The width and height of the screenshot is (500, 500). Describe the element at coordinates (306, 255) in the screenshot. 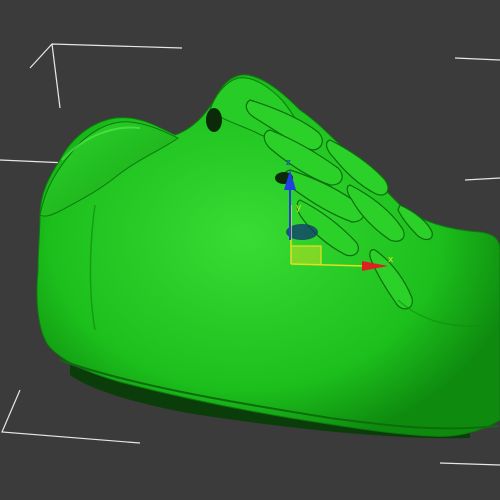

I see `gizmo-xy-plane` at that location.